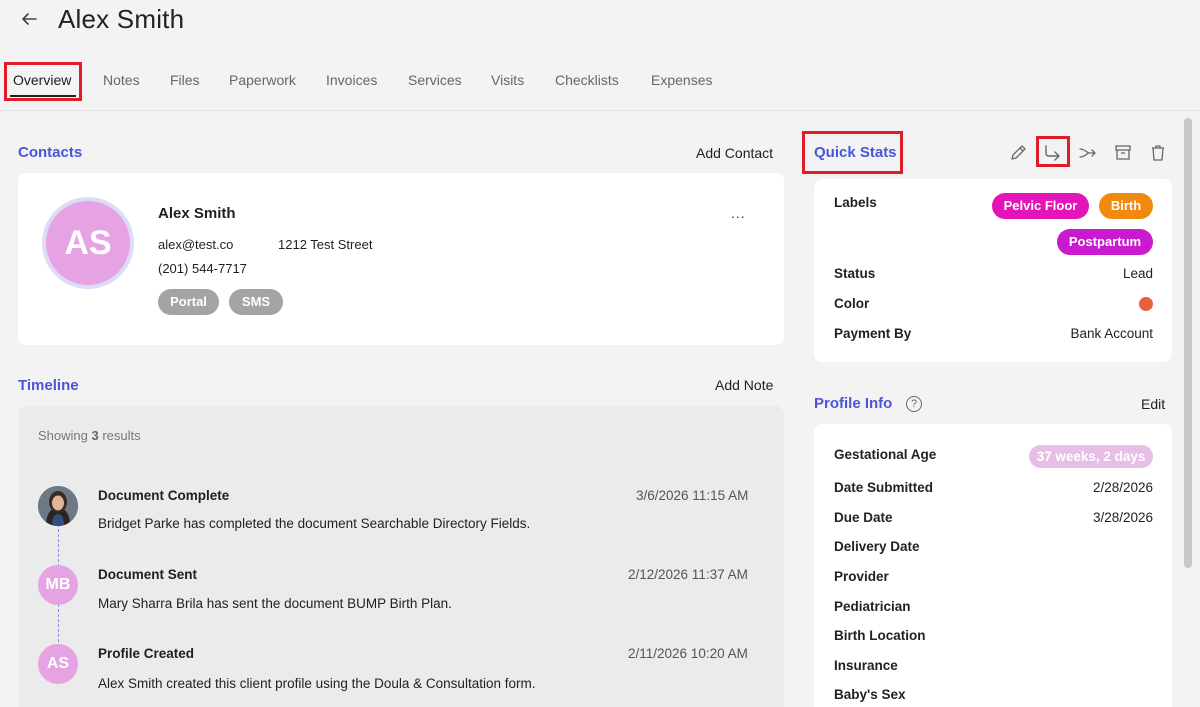 The width and height of the screenshot is (1200, 707). What do you see at coordinates (877, 546) in the screenshot?
I see `profile-row-label: Delivery Date` at bounding box center [877, 546].